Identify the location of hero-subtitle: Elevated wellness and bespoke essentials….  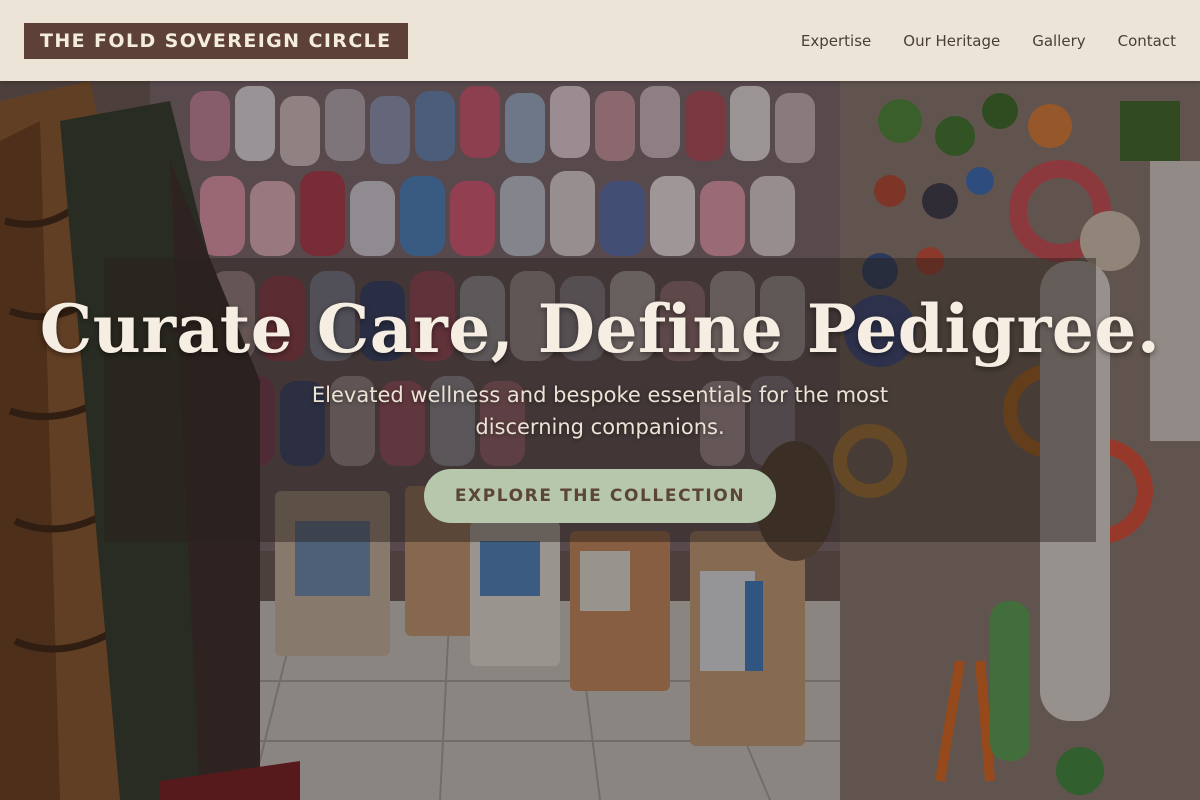
(600, 411).